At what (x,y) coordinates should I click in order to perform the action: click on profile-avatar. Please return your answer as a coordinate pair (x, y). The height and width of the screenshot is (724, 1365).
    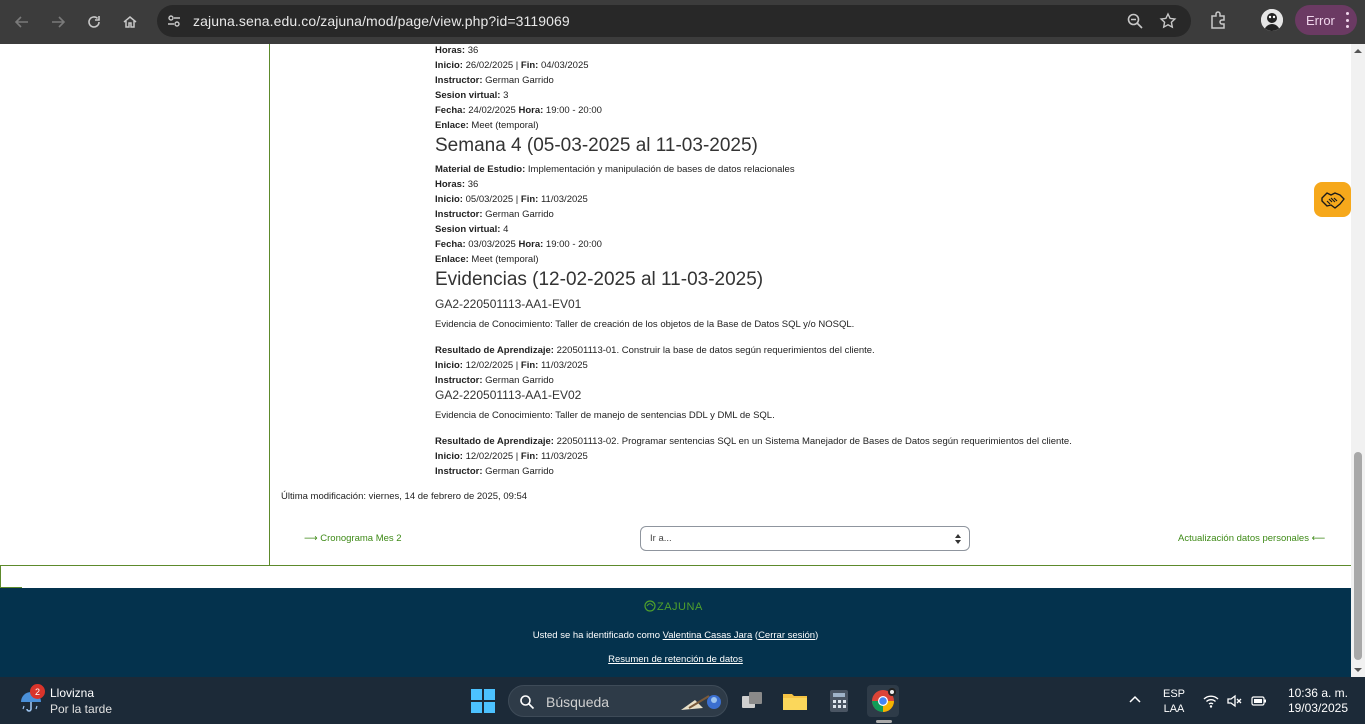
    Looking at the image, I should click on (1272, 20).